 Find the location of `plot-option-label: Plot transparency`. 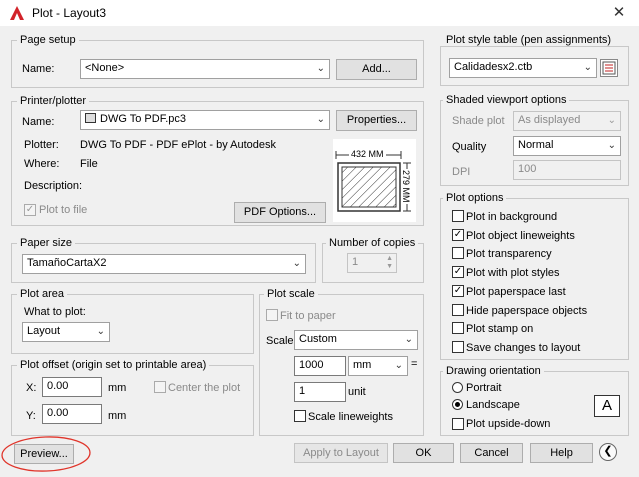

plot-option-label: Plot transparency is located at coordinates (509, 254).